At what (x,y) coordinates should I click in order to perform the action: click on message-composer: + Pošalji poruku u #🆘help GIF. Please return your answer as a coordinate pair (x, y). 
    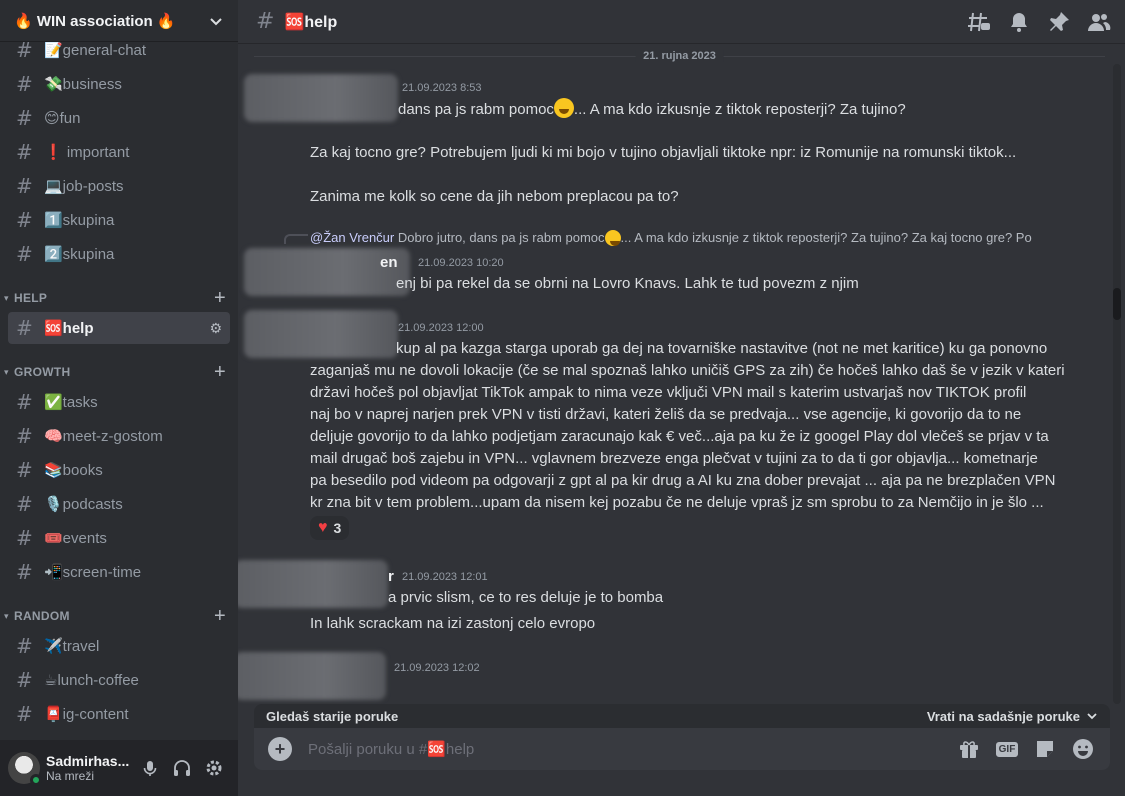
    Looking at the image, I should click on (682, 749).